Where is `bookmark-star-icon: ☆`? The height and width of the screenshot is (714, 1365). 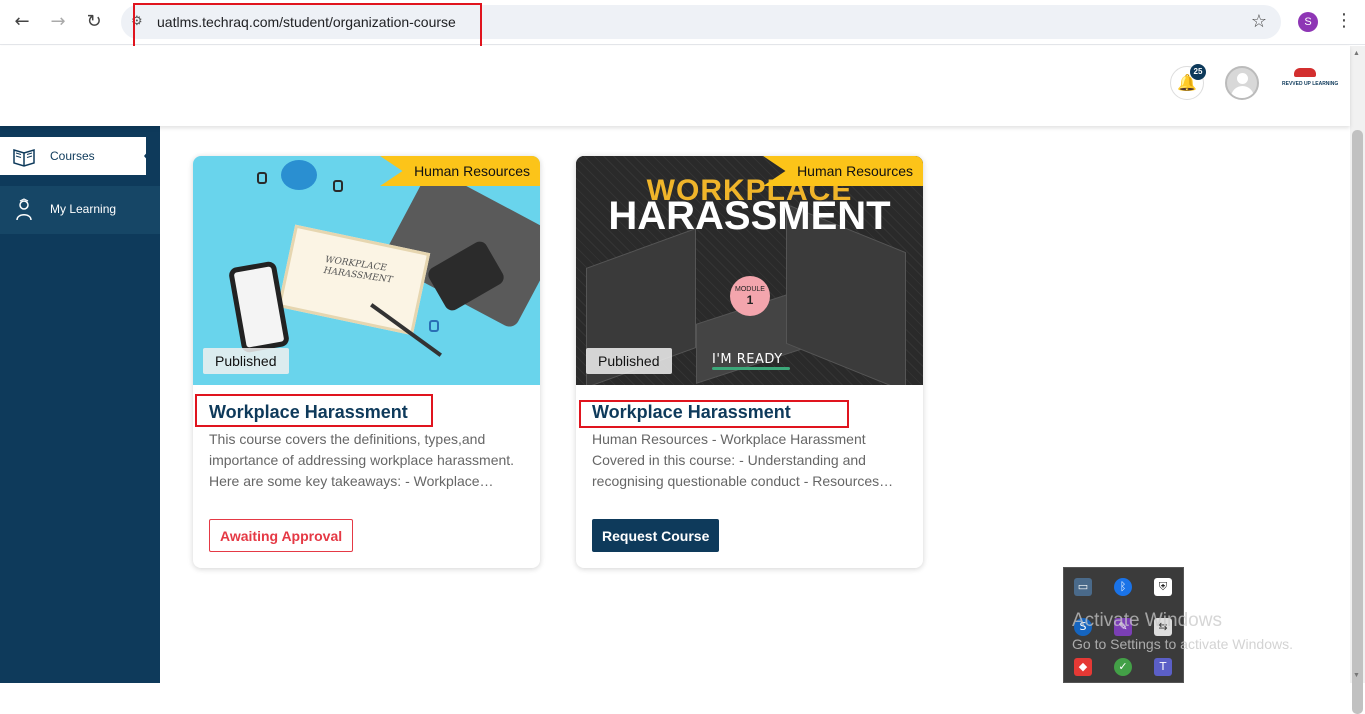
bookmark-star-icon: ☆ is located at coordinates (1259, 21).